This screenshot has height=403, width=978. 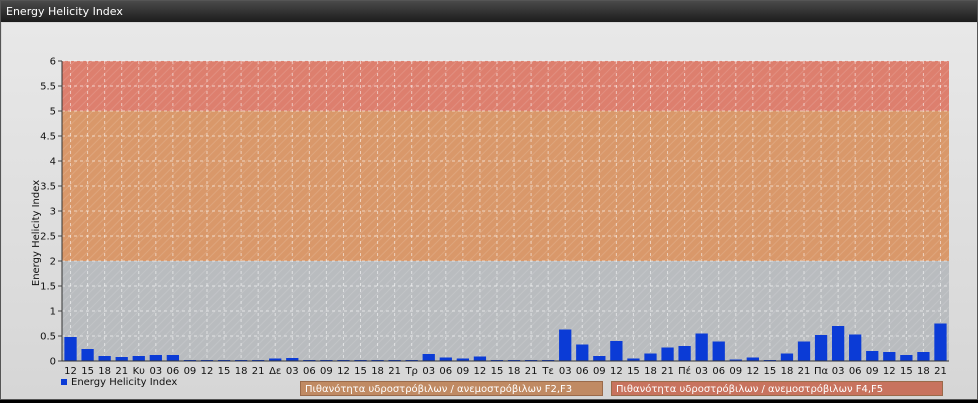 I want to click on y-tick-label: 5, so click(x=53, y=112).